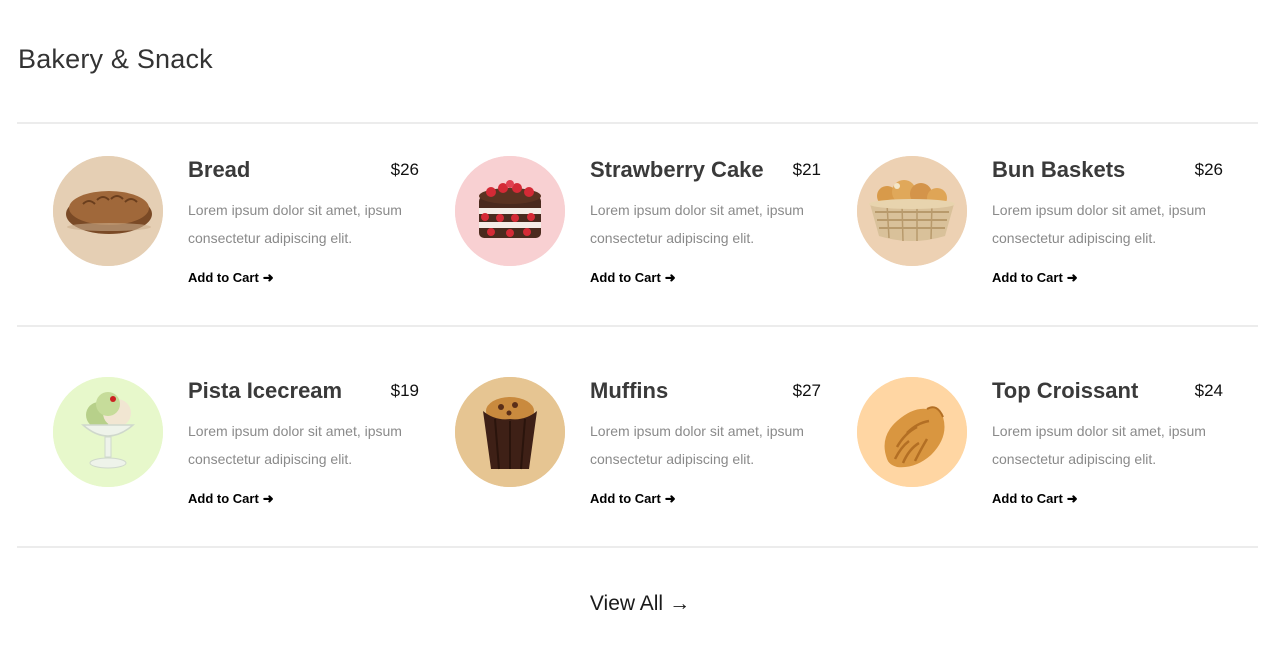  What do you see at coordinates (404, 390) in the screenshot?
I see `product-price: $19` at bounding box center [404, 390].